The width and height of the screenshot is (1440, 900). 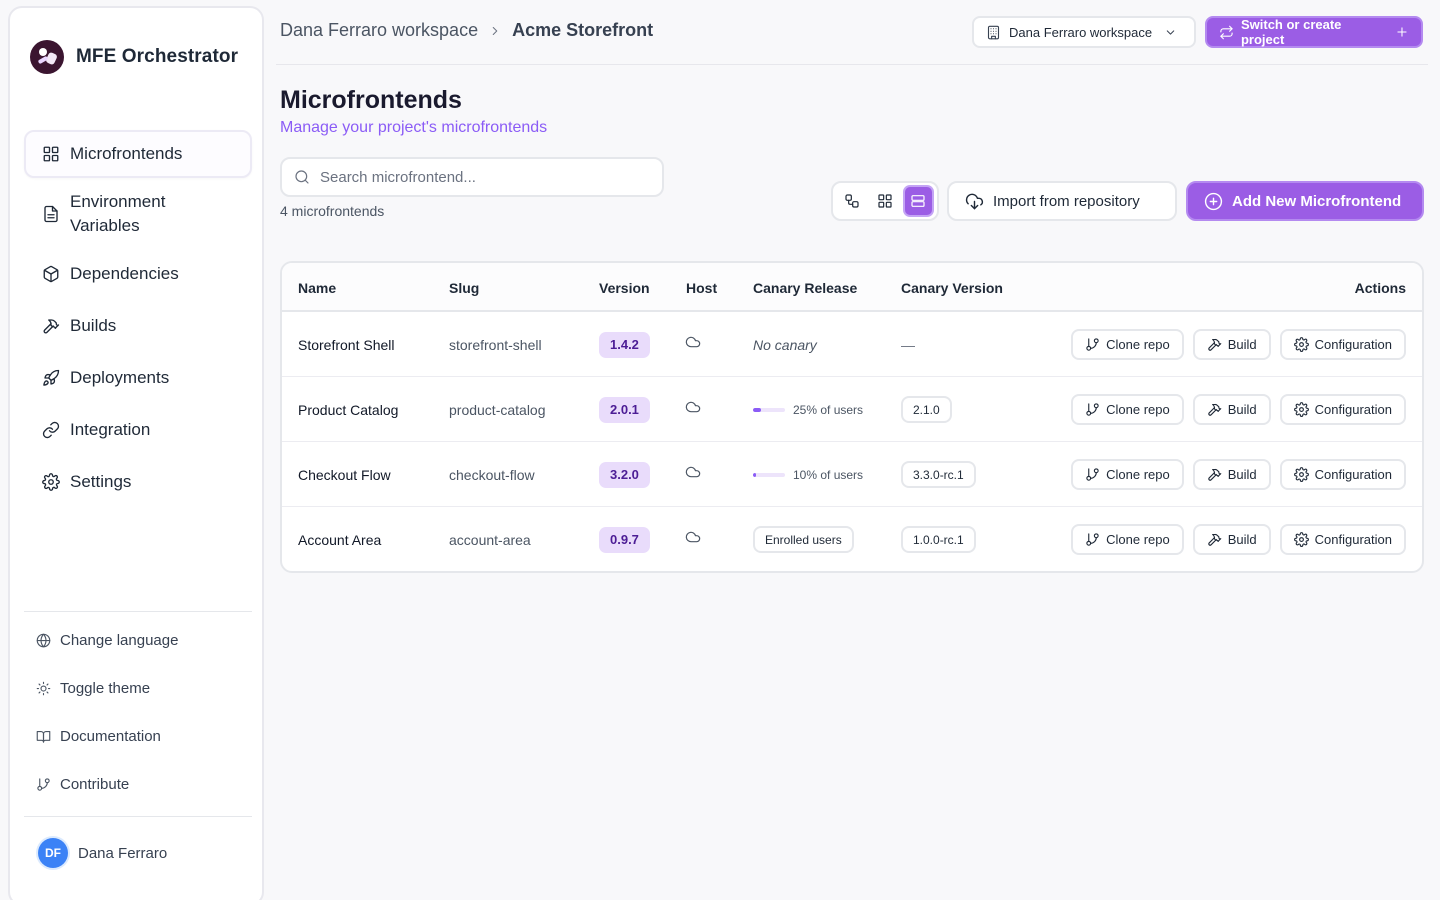 What do you see at coordinates (624, 474) in the screenshot?
I see `version-badge: 3.2.0` at bounding box center [624, 474].